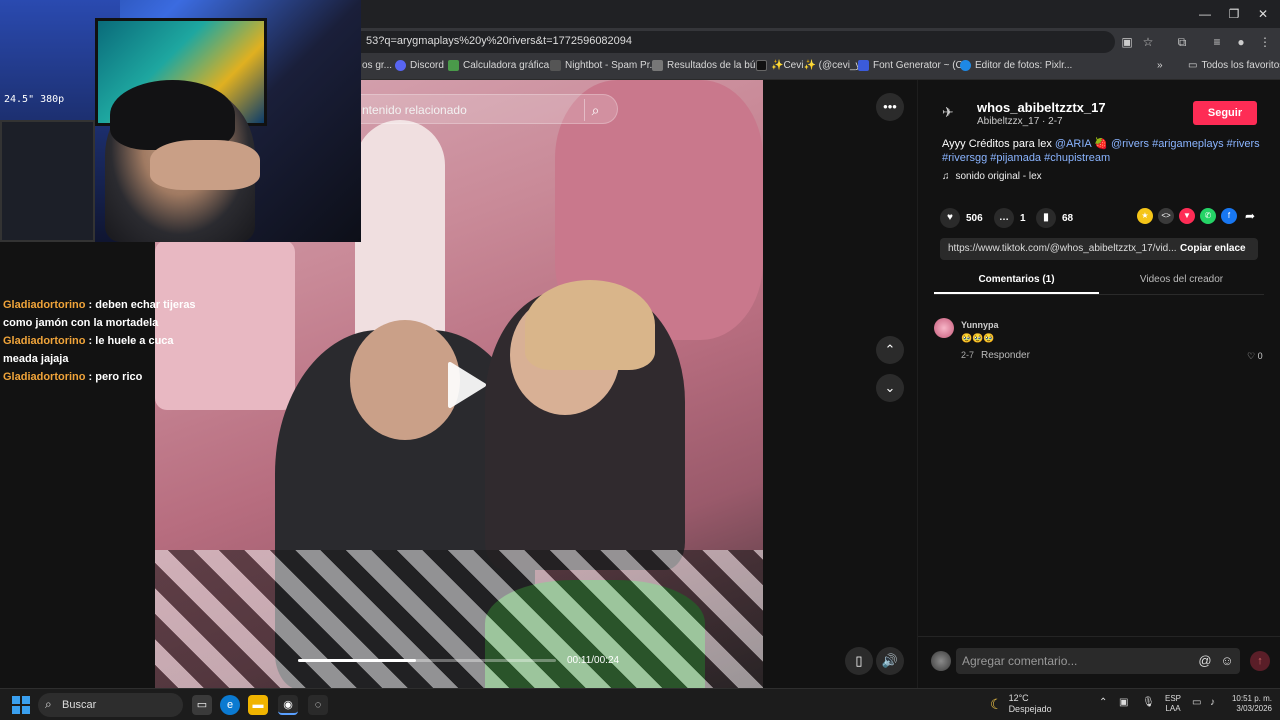 Image resolution: width=1280 pixels, height=720 pixels. I want to click on tab-comments: Comentarios (1), so click(1016, 284).